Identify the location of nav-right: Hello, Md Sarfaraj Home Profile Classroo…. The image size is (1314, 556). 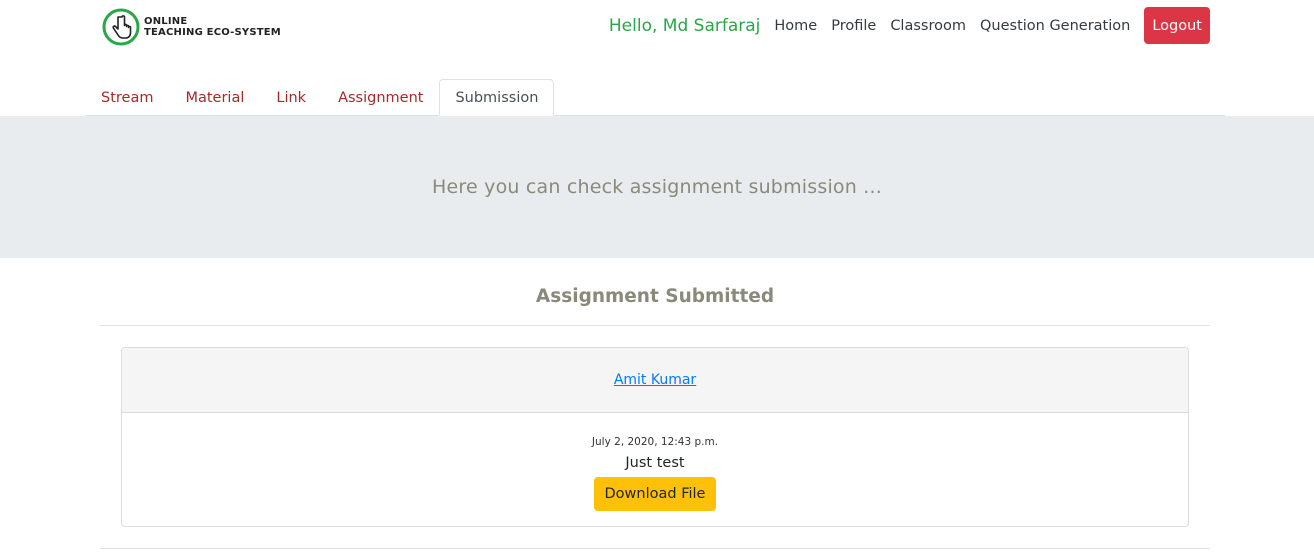
(909, 25).